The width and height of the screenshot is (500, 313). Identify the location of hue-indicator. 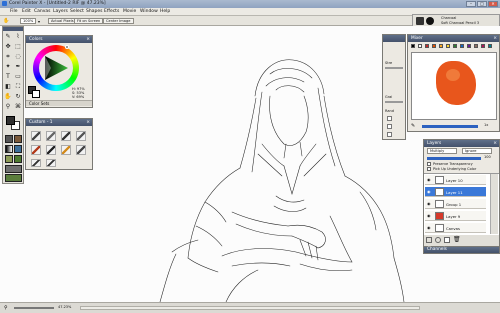
(67, 47).